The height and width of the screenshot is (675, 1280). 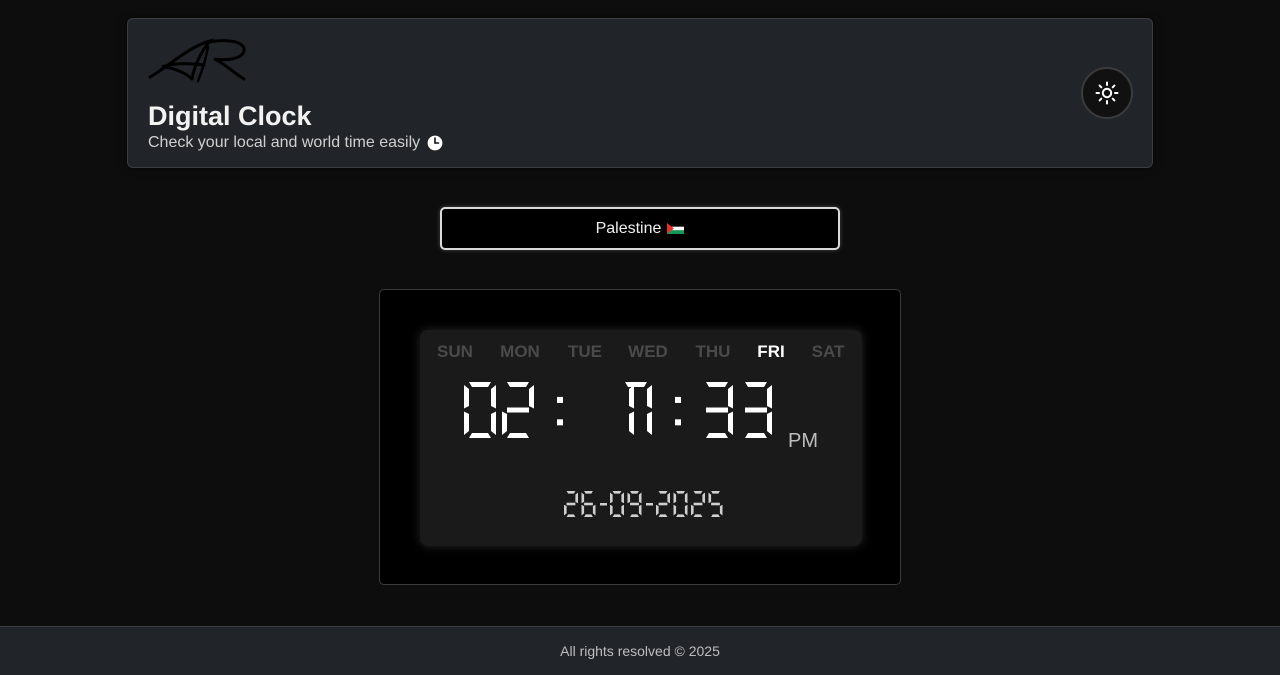 What do you see at coordinates (197, 60) in the screenshot?
I see `logo` at bounding box center [197, 60].